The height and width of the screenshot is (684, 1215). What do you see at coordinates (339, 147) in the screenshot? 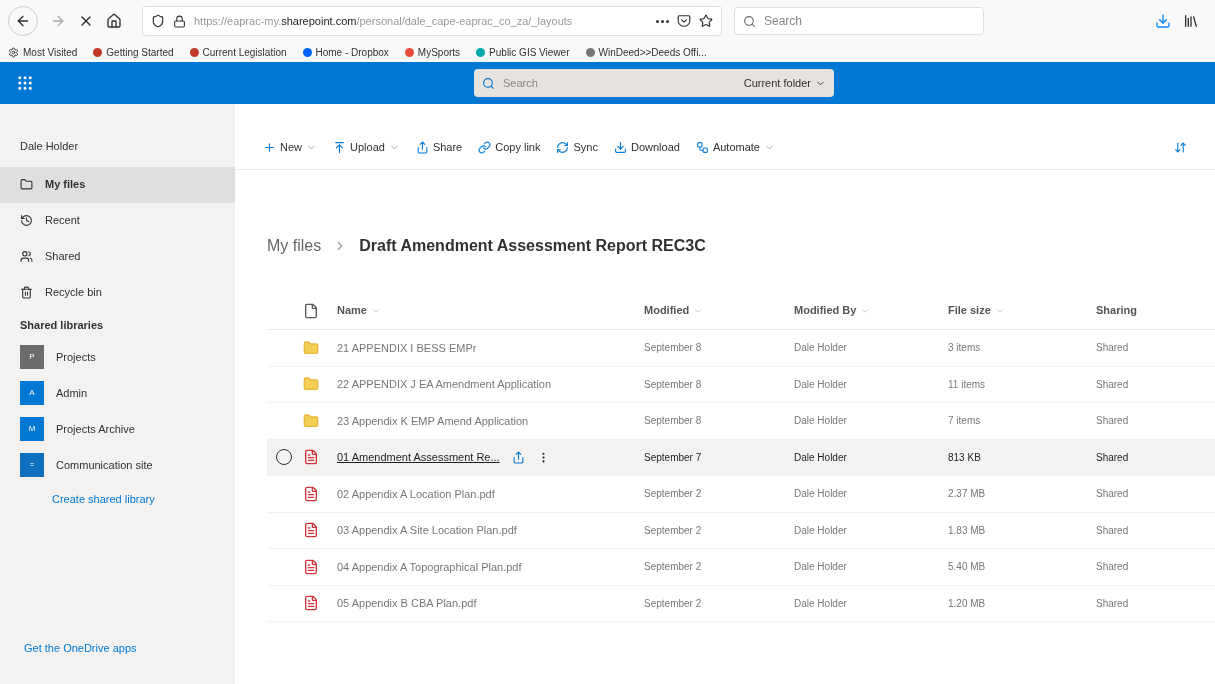
I see `upload-icon` at bounding box center [339, 147].